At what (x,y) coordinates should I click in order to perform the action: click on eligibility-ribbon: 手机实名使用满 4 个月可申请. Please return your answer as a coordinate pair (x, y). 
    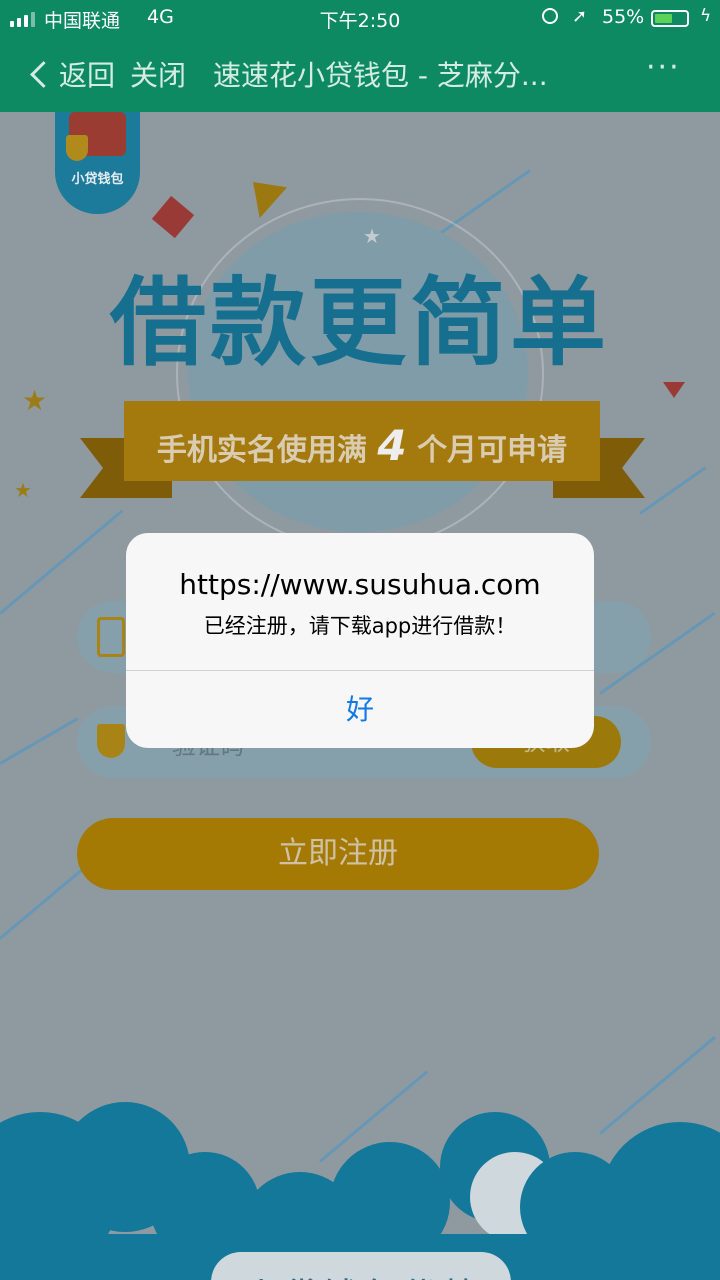
    Looking at the image, I should click on (362, 441).